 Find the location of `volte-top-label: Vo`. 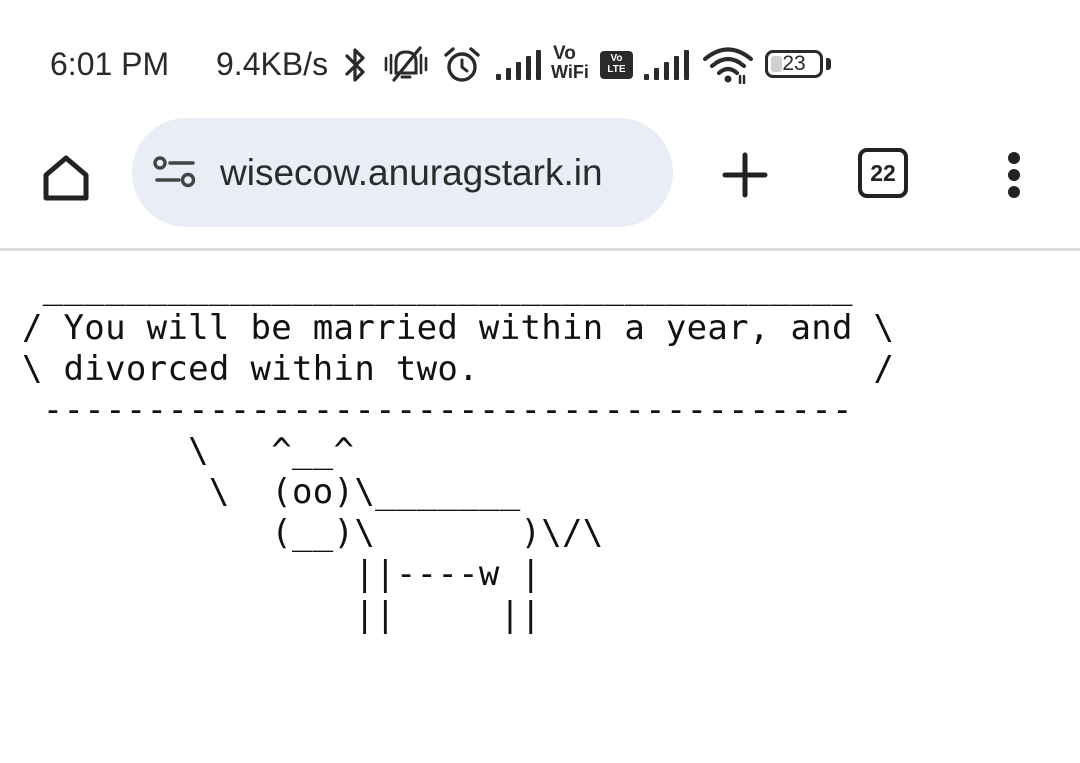

volte-top-label: Vo is located at coordinates (616, 58).